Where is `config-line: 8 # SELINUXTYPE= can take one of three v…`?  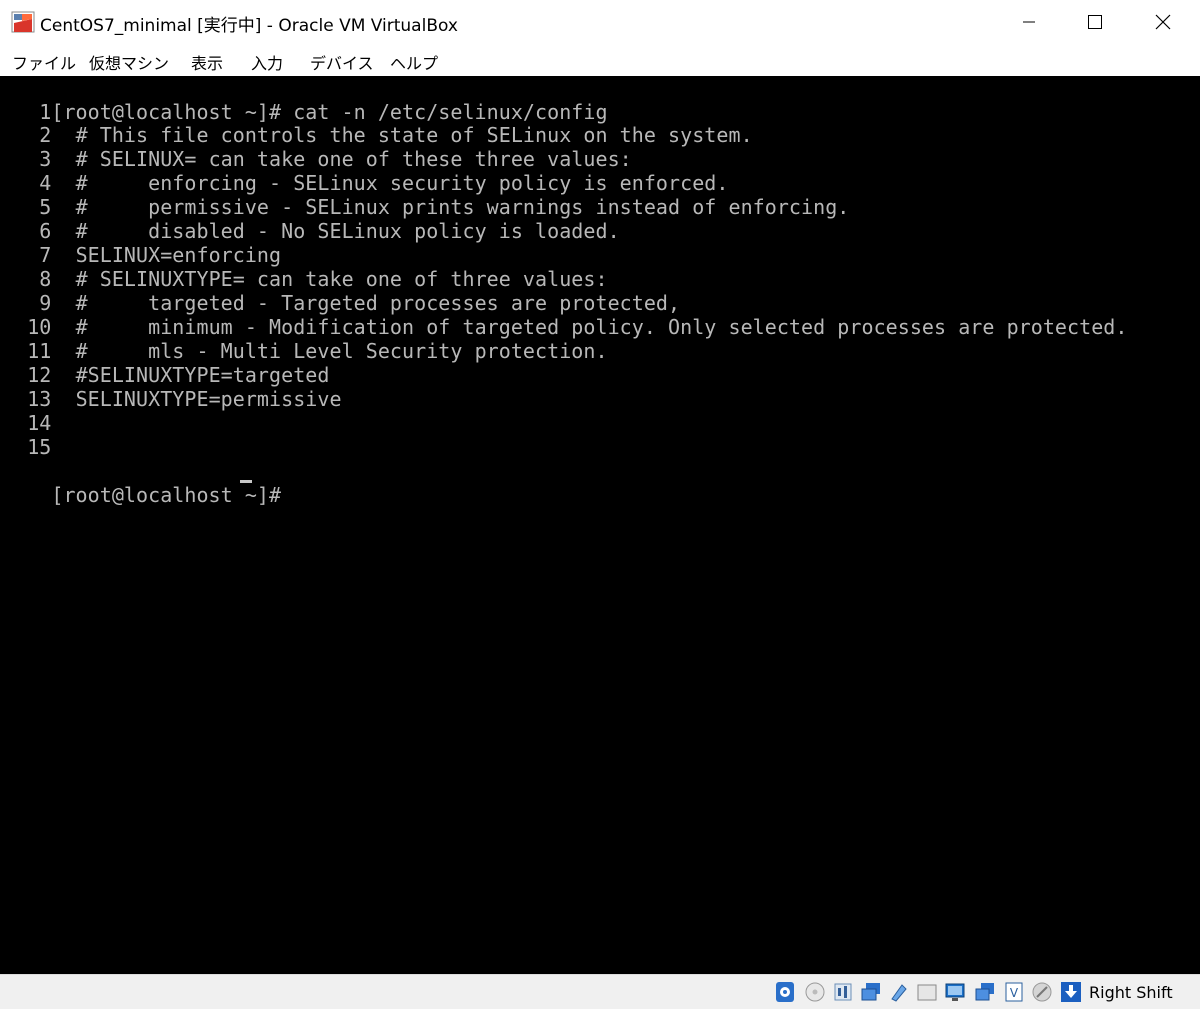
config-line: 8 # SELINUXTYPE= can take one of three v… is located at coordinates (305, 279).